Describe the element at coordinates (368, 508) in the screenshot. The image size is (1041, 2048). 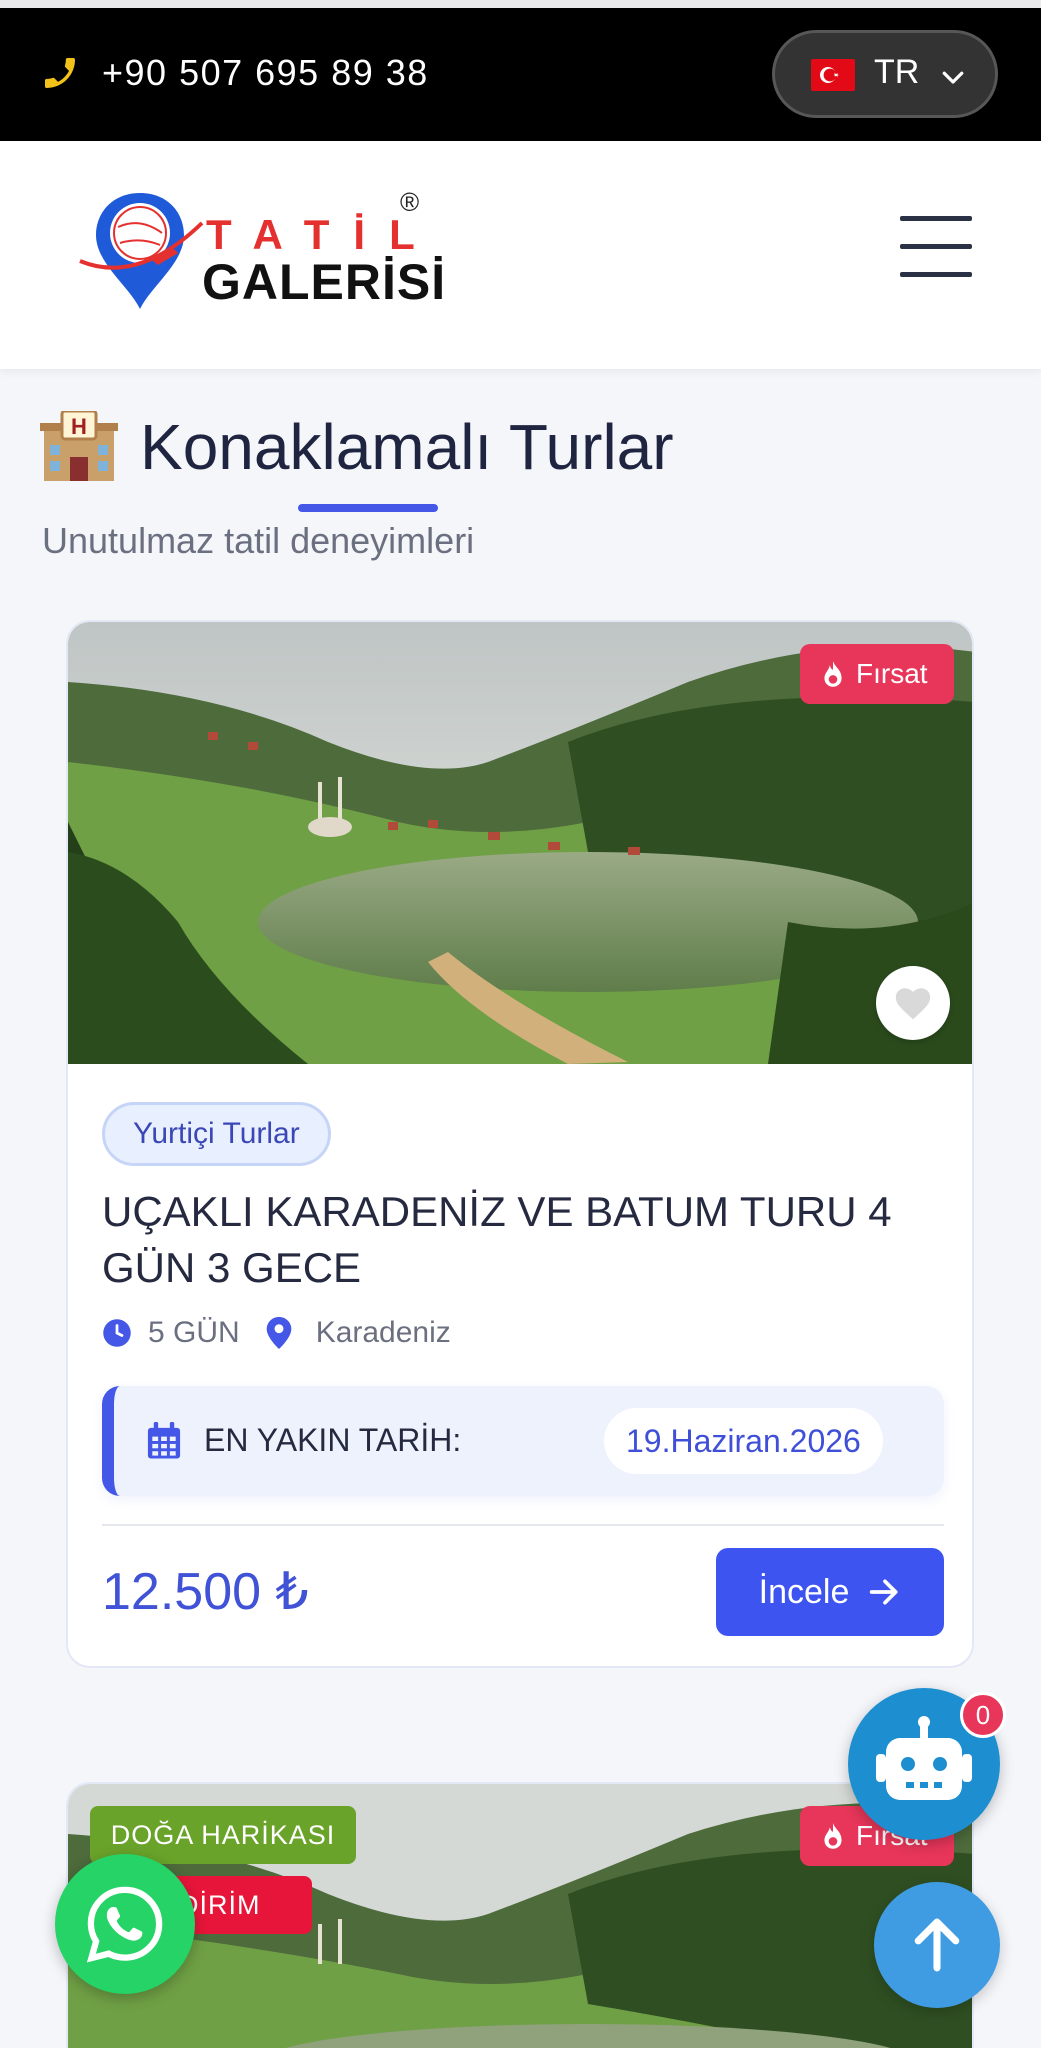
I see `title-underline` at that location.